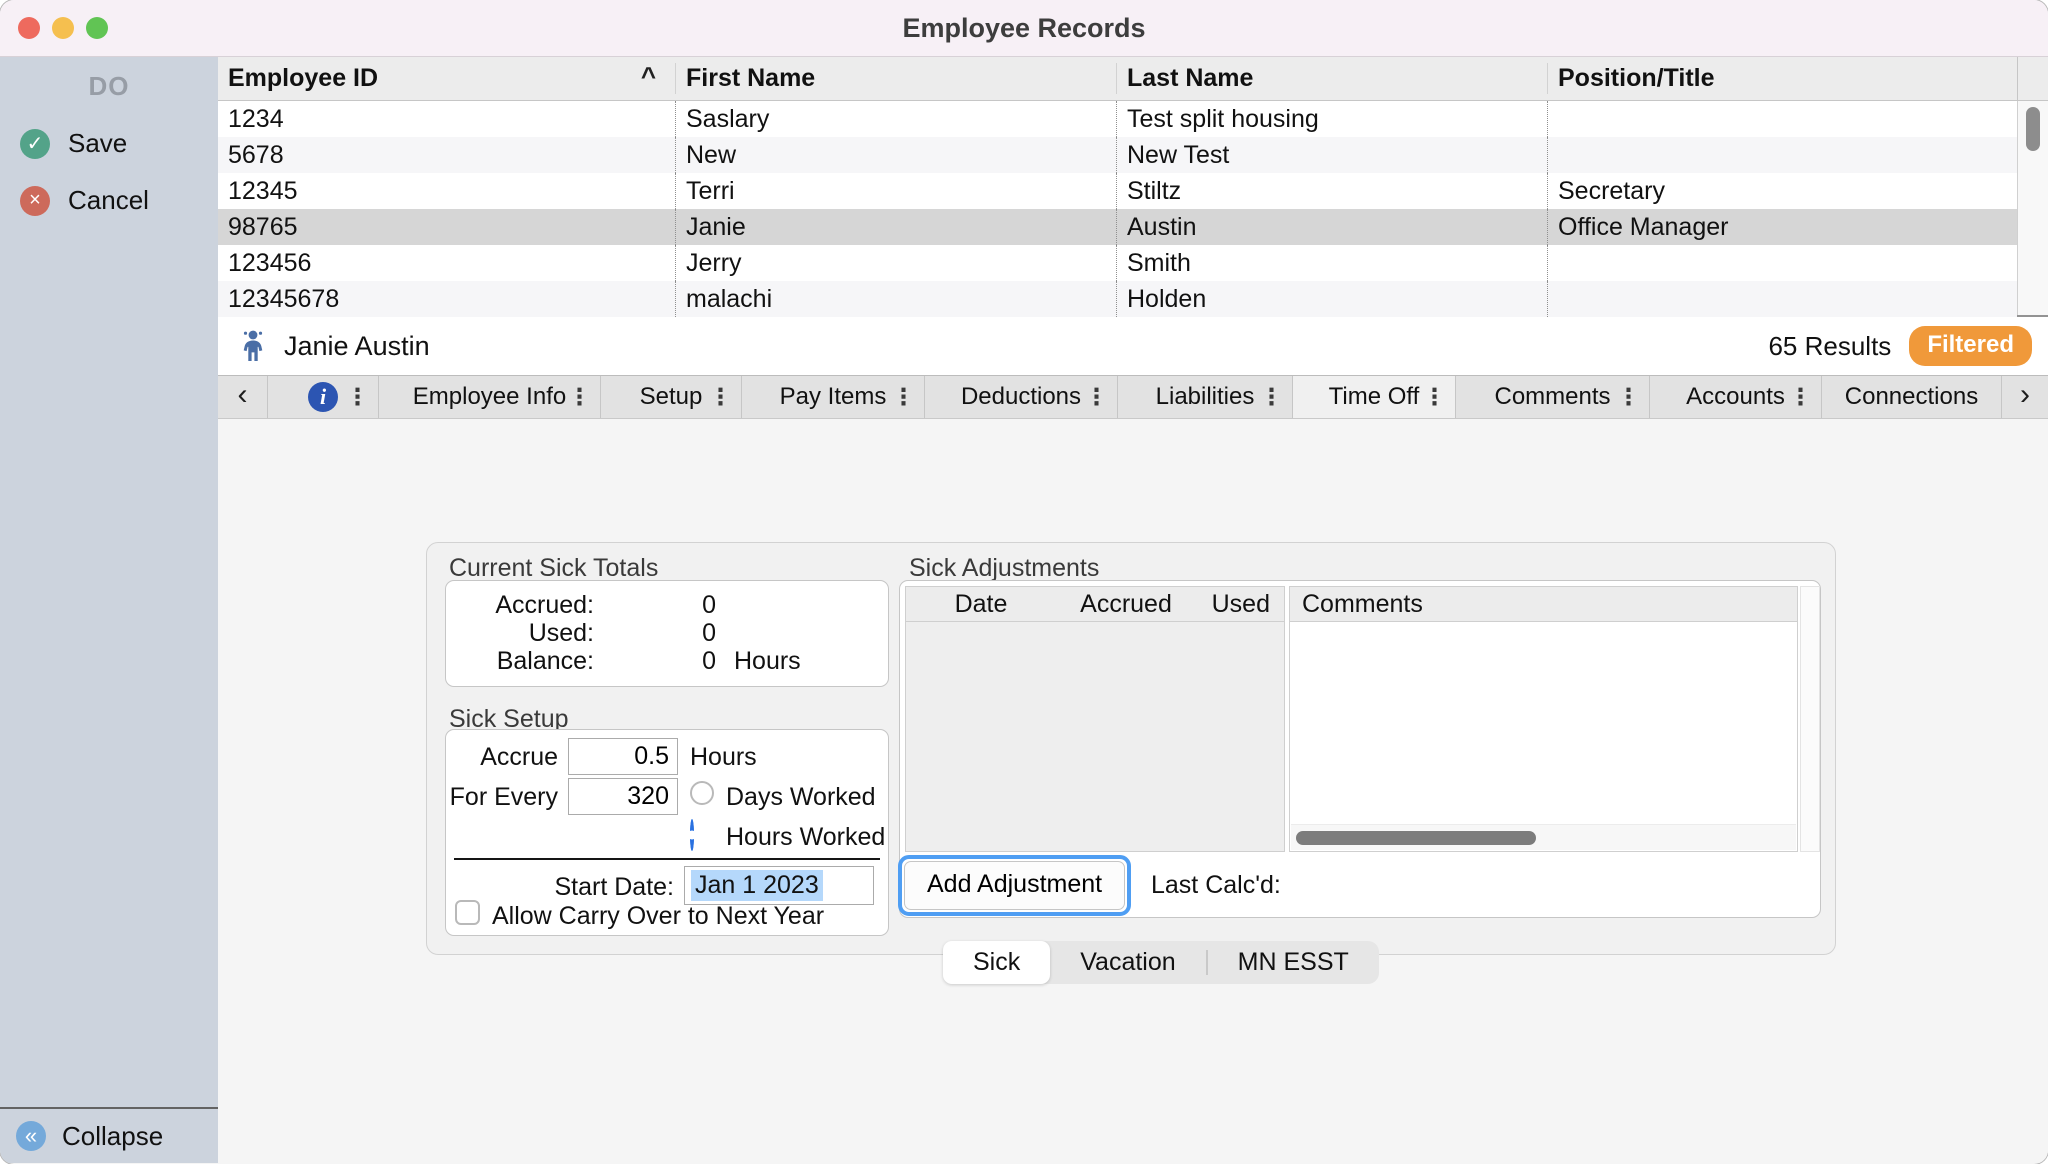  I want to click on adjustments-vertical-scrollbar-track, so click(1810, 719).